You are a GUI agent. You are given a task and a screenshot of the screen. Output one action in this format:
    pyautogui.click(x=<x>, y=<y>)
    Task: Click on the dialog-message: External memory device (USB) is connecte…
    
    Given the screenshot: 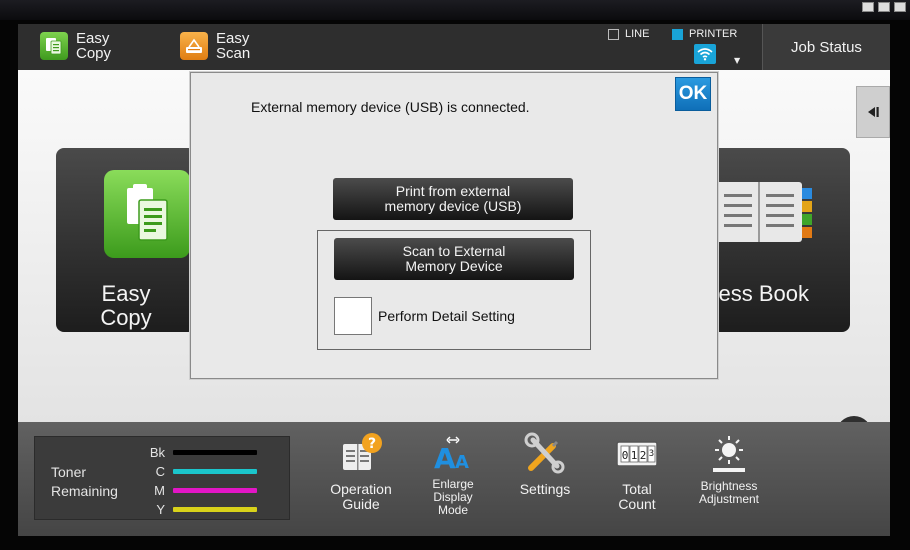 What is the action you would take?
    pyautogui.click(x=390, y=107)
    